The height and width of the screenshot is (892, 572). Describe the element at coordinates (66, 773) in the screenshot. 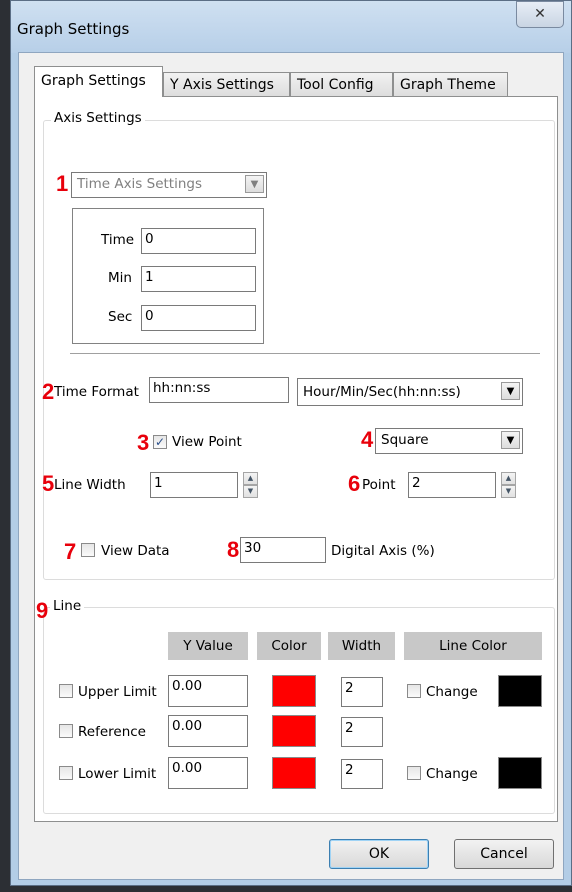

I see `lower-limit-checkbox` at that location.